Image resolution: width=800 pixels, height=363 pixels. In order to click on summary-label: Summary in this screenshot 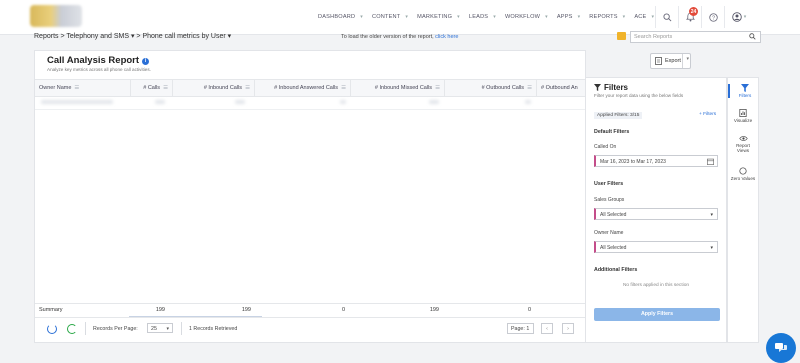, I will do `click(51, 310)`.